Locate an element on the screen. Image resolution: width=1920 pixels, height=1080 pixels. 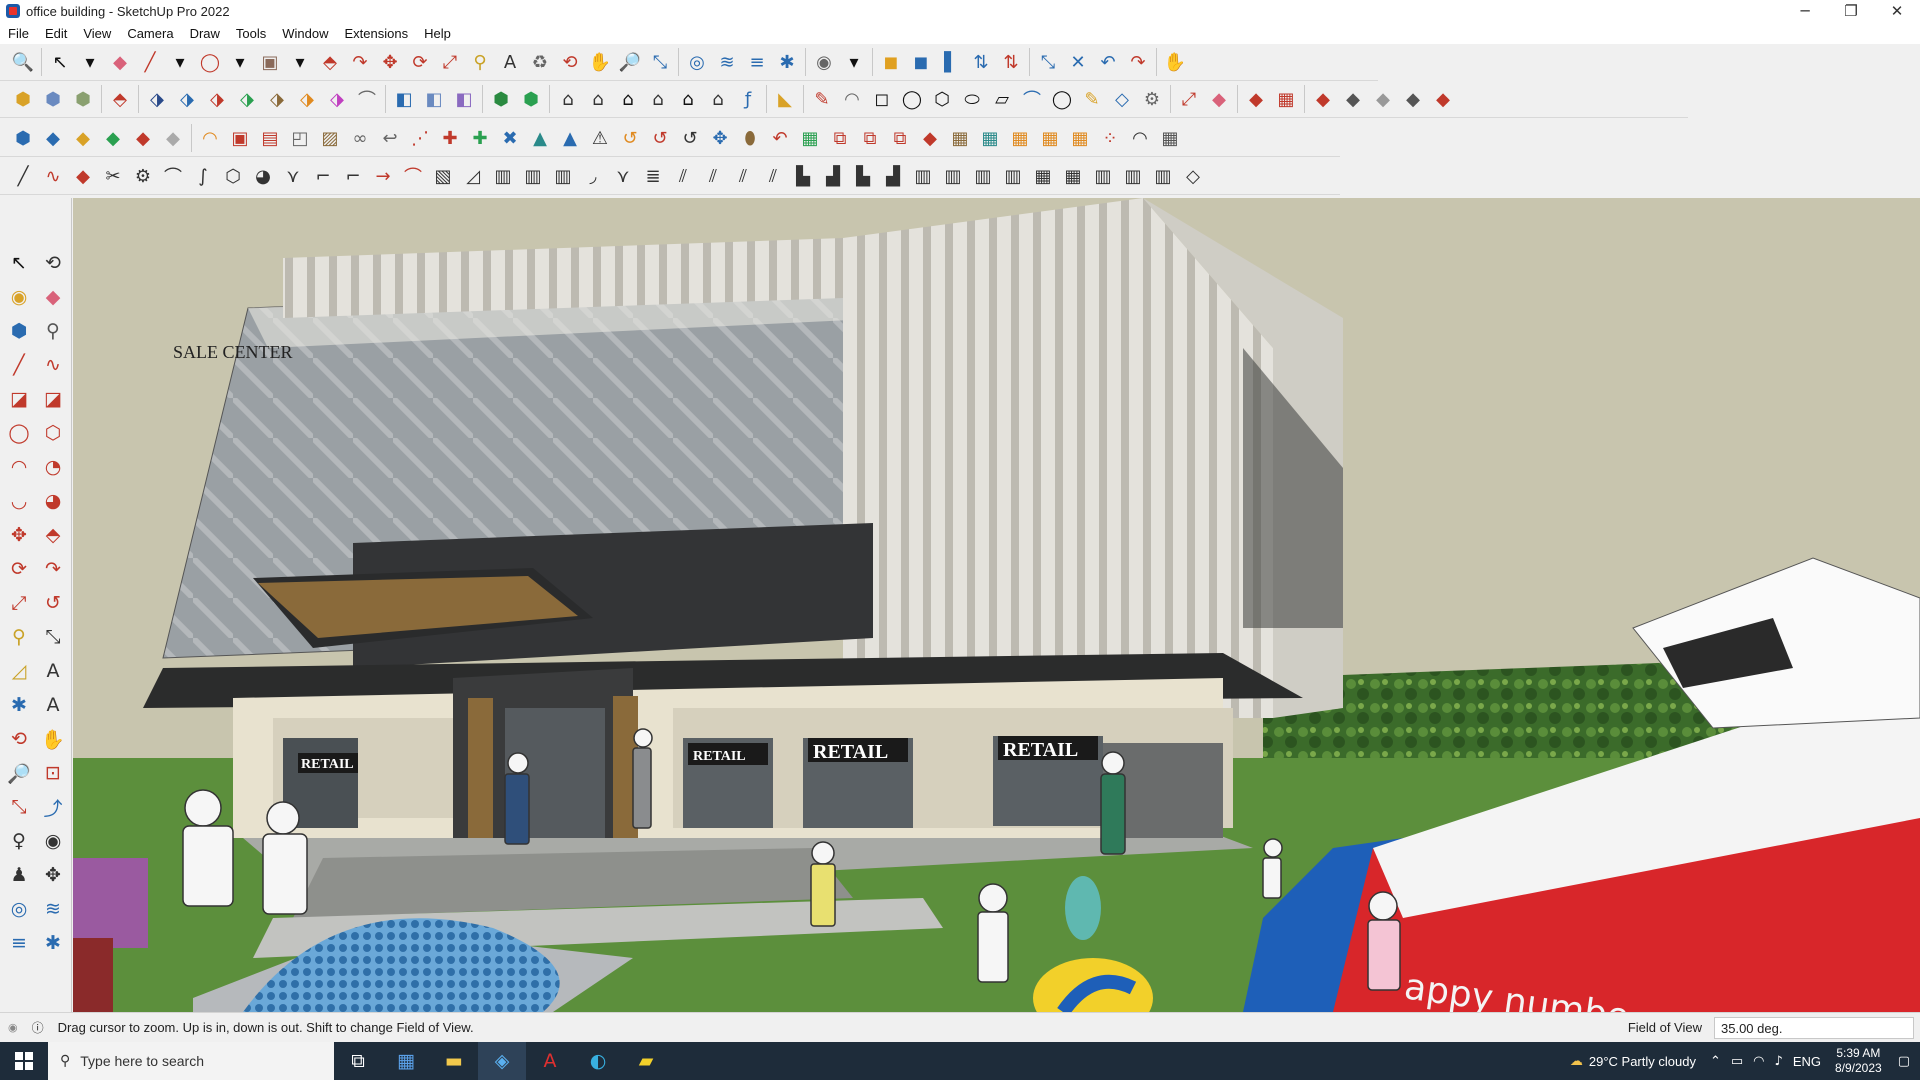
section-plane-icon: ◼ is located at coordinates (891, 62).